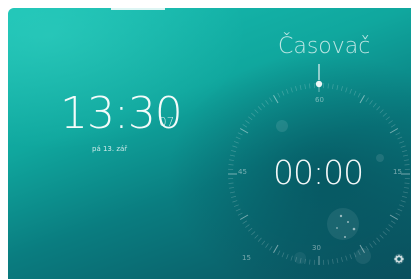  Describe the element at coordinates (399, 259) in the screenshot. I see `settings-icon` at that location.